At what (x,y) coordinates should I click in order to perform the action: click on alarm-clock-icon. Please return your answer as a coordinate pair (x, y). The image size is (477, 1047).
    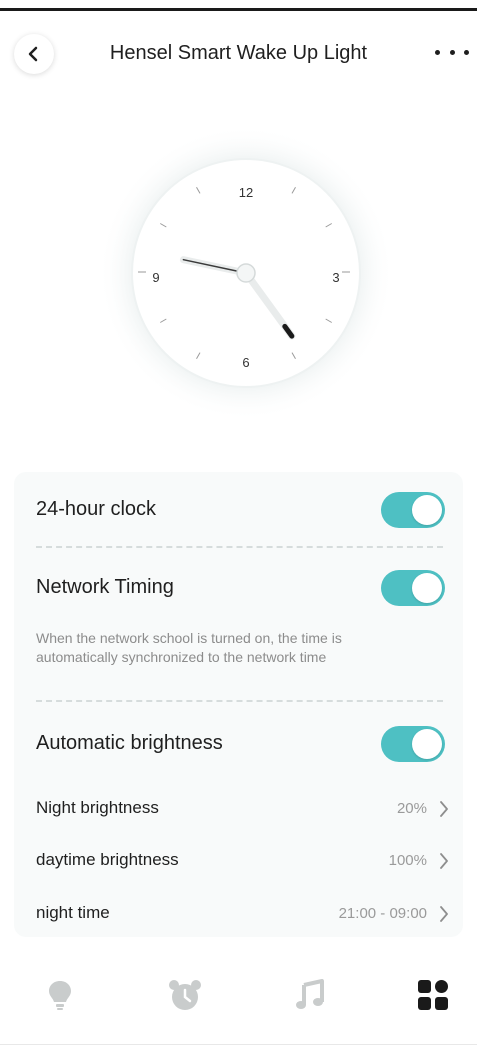
    Looking at the image, I should click on (185, 995).